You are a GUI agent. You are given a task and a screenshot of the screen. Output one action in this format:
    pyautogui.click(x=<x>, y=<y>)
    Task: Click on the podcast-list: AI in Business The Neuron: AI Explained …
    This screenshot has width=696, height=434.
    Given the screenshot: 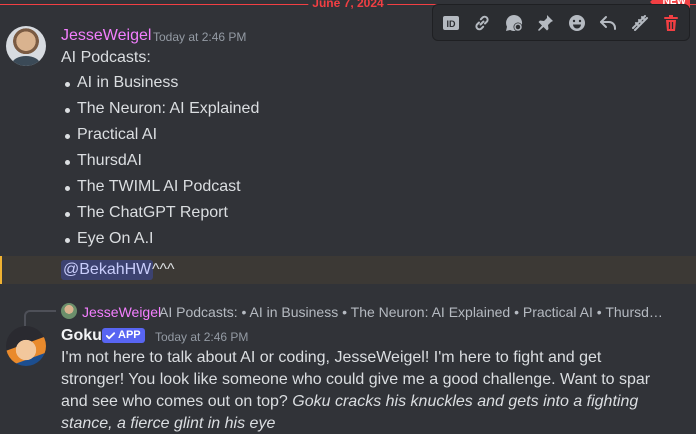 What is the action you would take?
    pyautogui.click(x=160, y=164)
    